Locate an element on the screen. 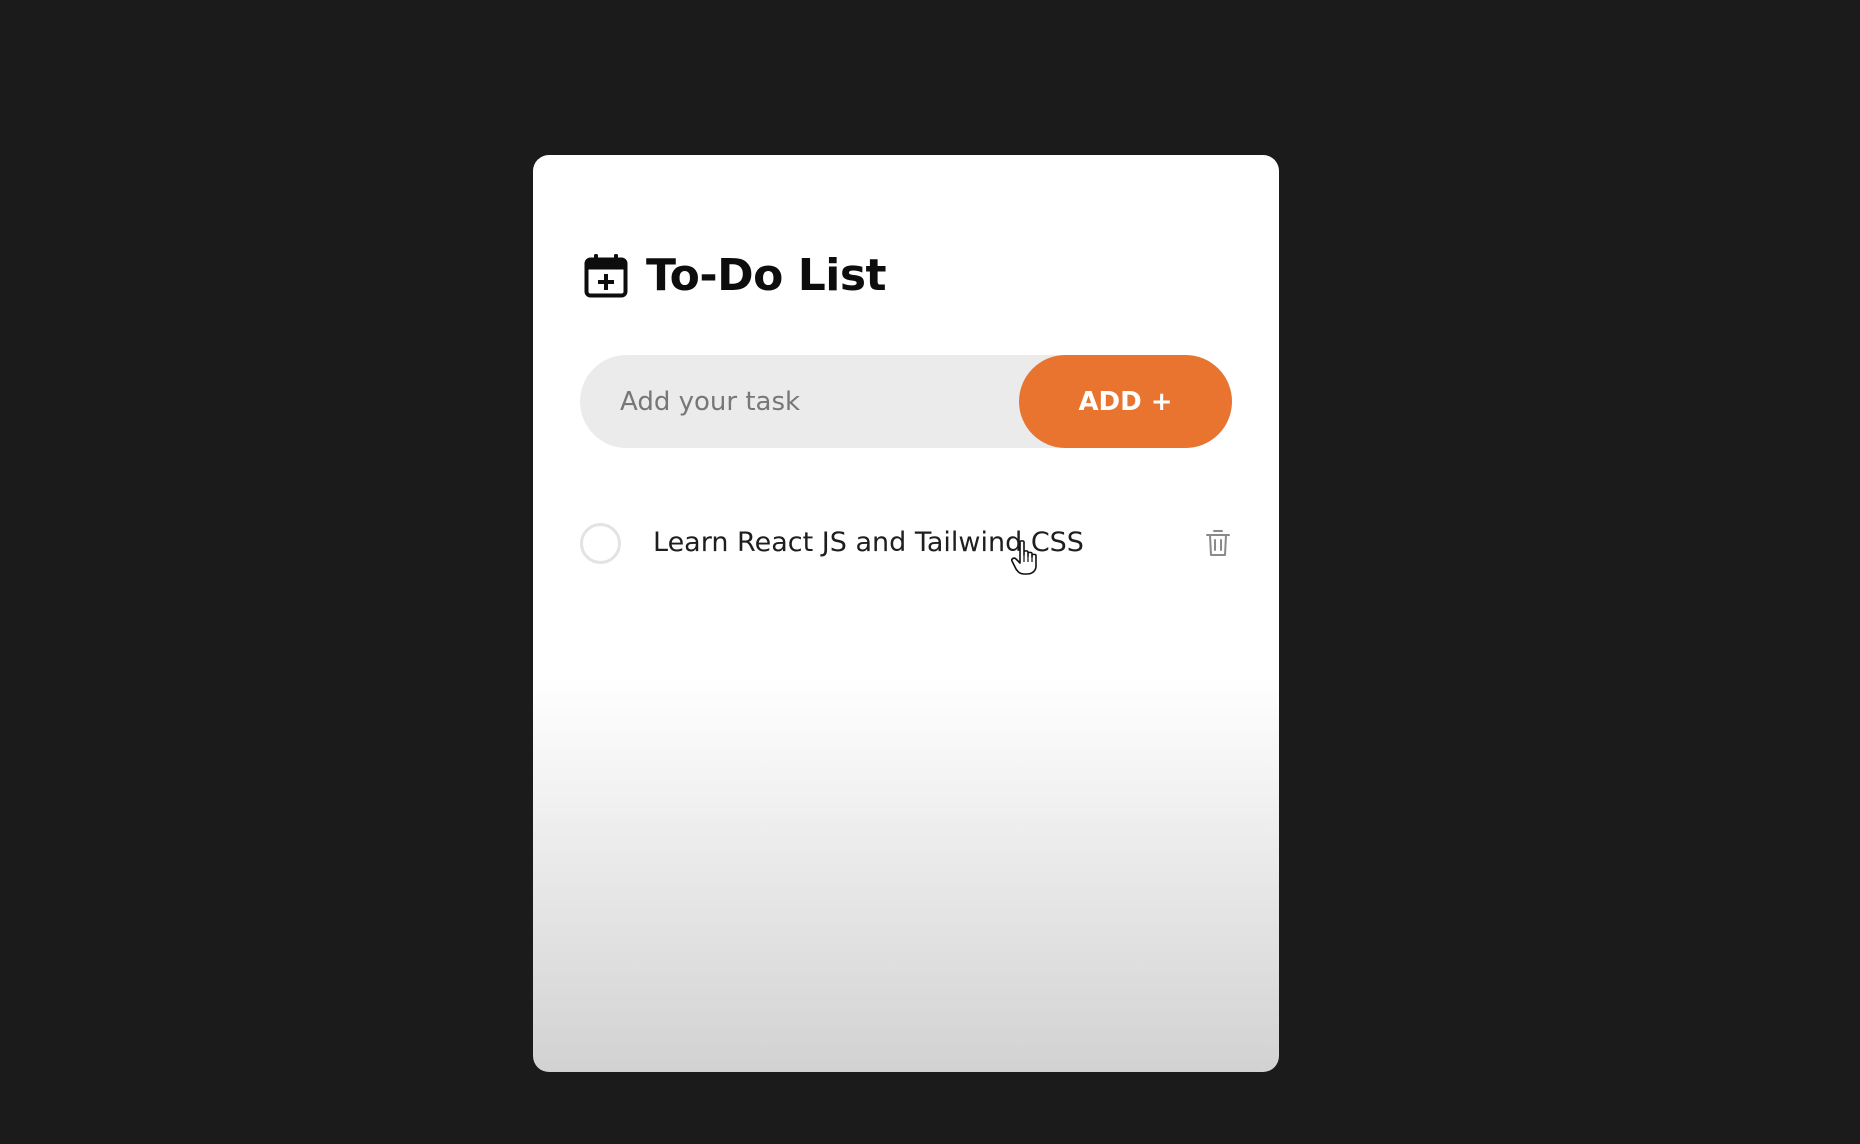 This screenshot has height=1144, width=1860. task-input-group: ADD + is located at coordinates (906, 401).